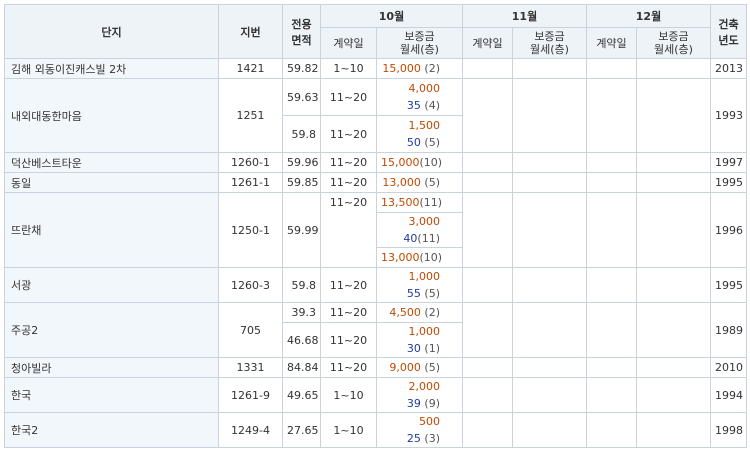  I want to click on header-dec-contract-day: 계약일, so click(611, 43).